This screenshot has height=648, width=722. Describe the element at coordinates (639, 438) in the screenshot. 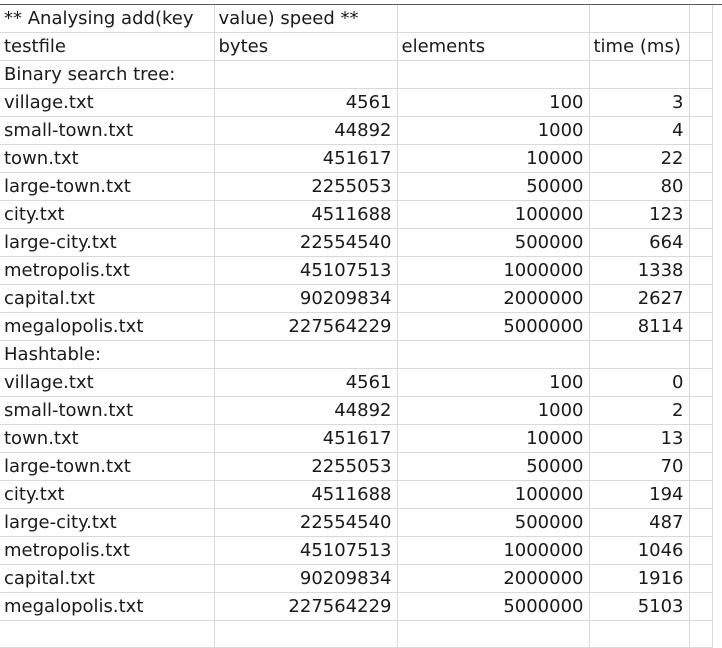

I see `cell-time: 13` at that location.